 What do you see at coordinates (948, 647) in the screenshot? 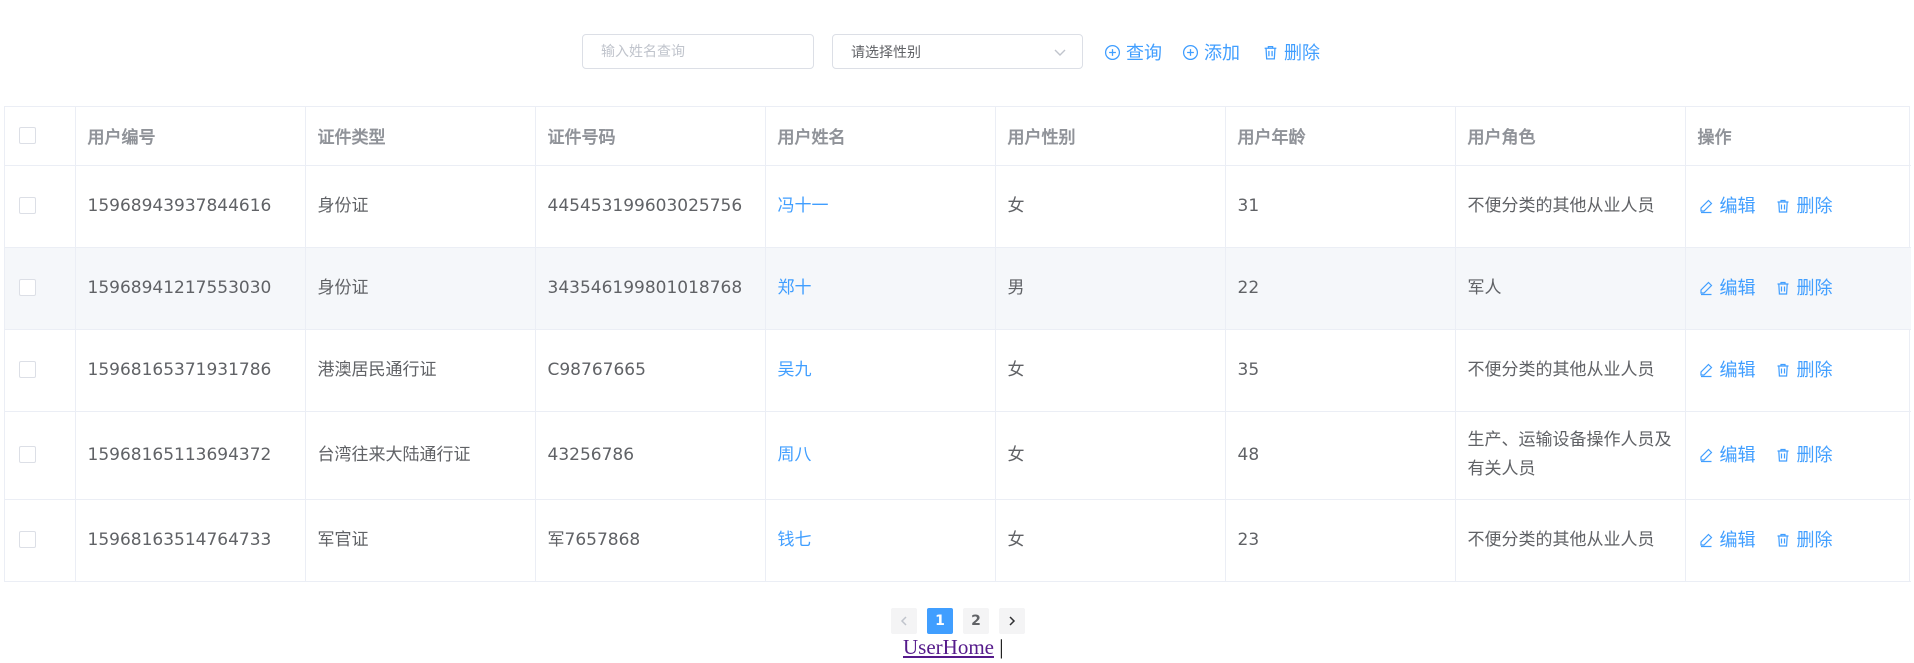
I see `user-home-link: UserHome` at bounding box center [948, 647].